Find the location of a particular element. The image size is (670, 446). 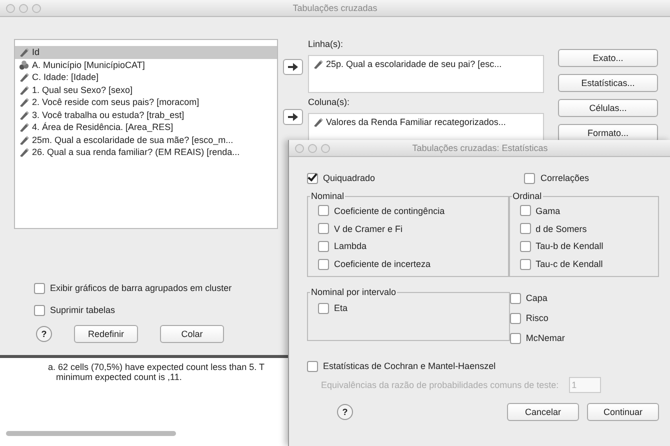

variable-item: 3. Você trabalha ou estuda? [trab_est] is located at coordinates (146, 114).